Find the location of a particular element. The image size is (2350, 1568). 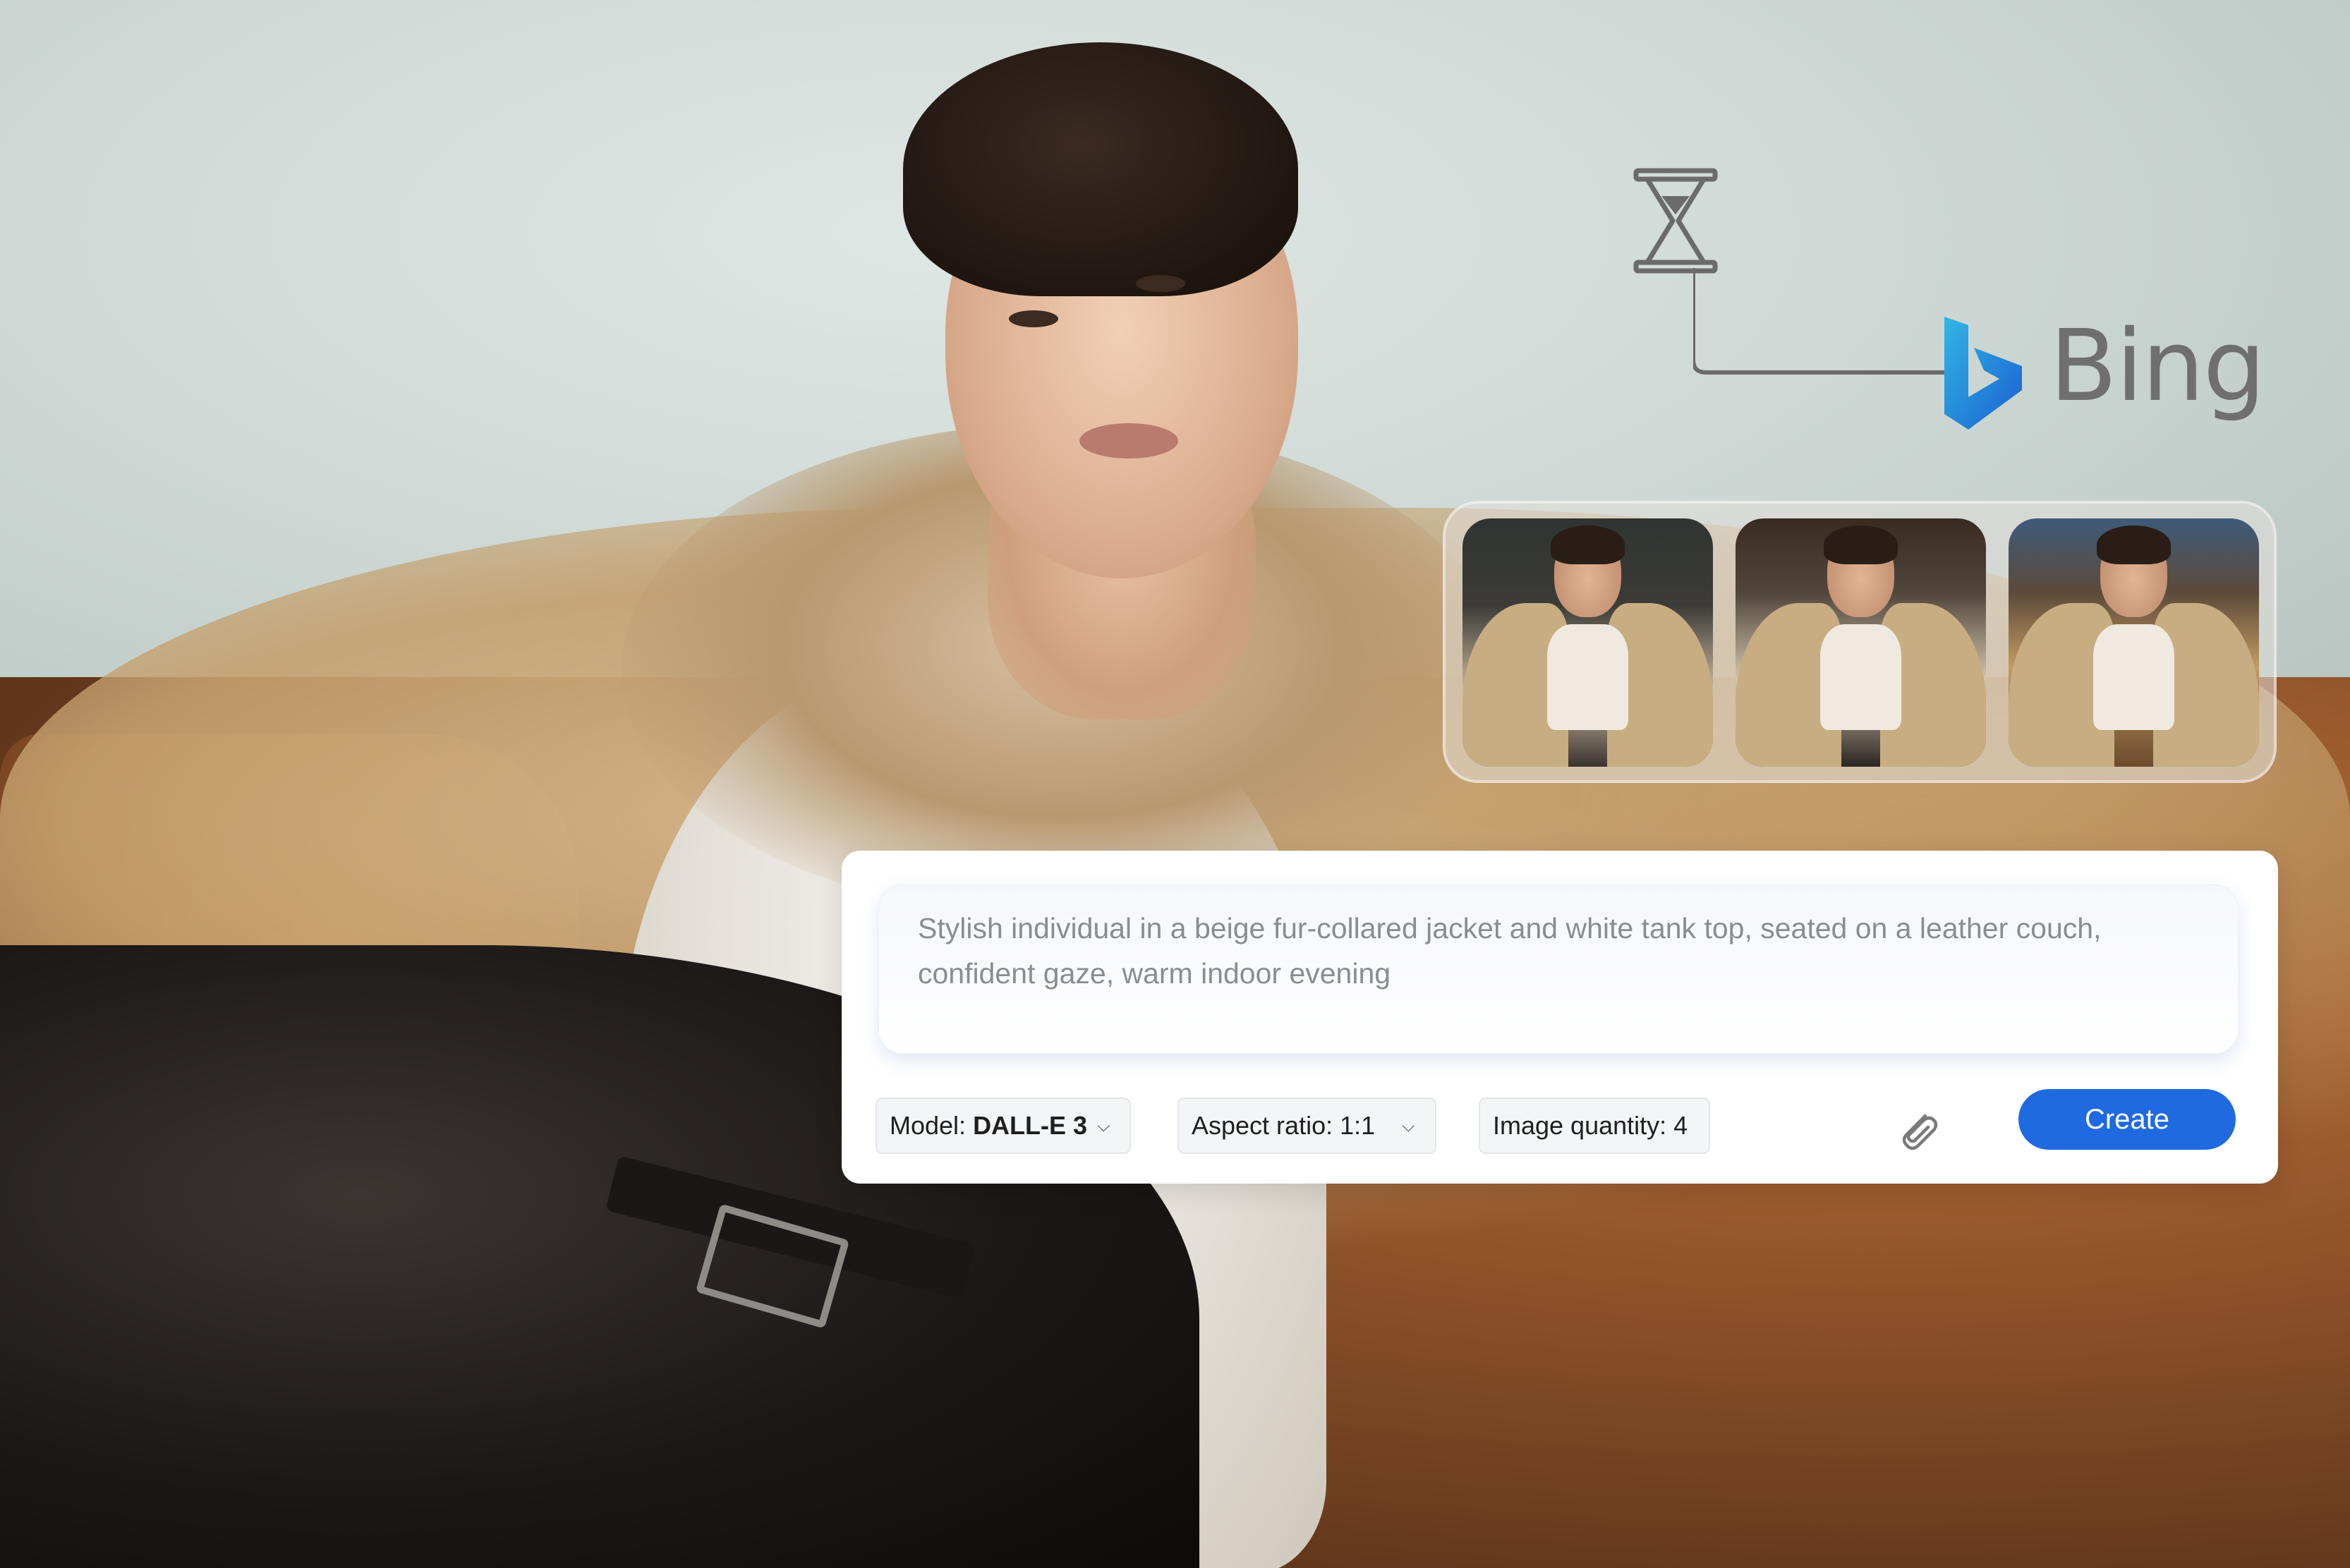

create-button: Create is located at coordinates (2127, 1119).